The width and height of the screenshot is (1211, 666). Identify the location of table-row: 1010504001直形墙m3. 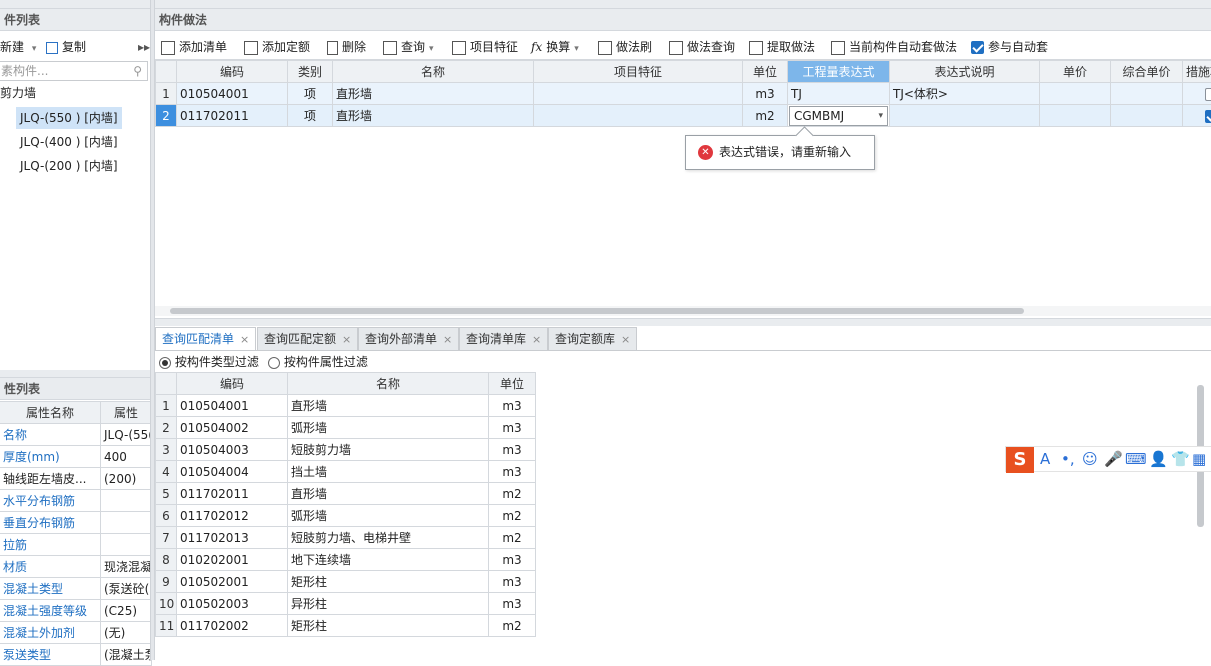
(346, 406).